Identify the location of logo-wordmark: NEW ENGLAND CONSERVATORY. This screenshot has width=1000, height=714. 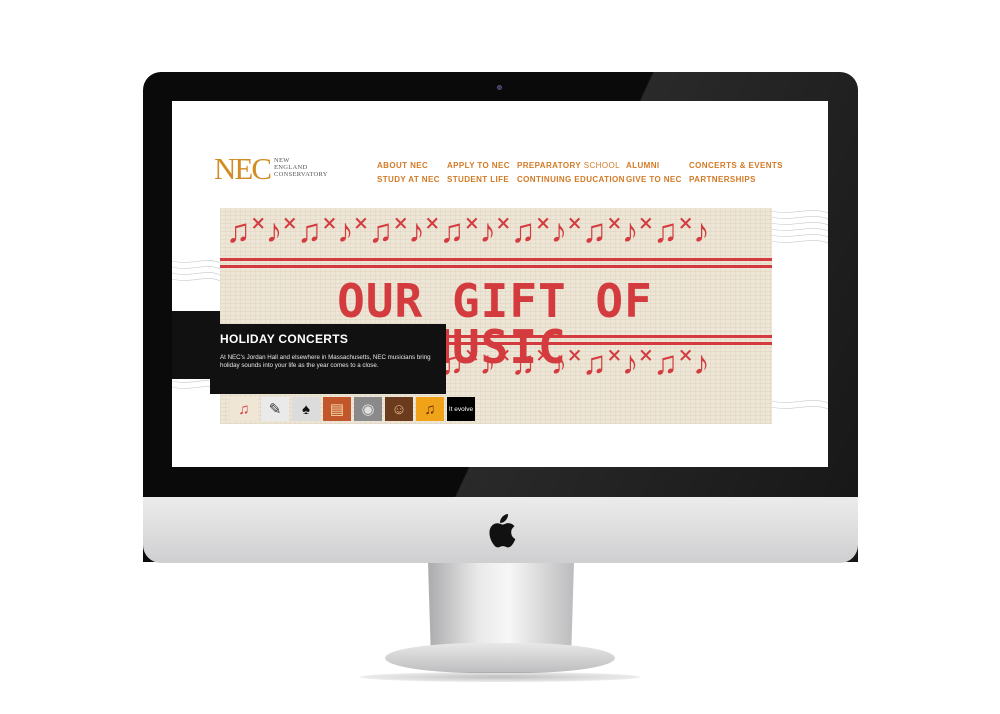
(301, 167).